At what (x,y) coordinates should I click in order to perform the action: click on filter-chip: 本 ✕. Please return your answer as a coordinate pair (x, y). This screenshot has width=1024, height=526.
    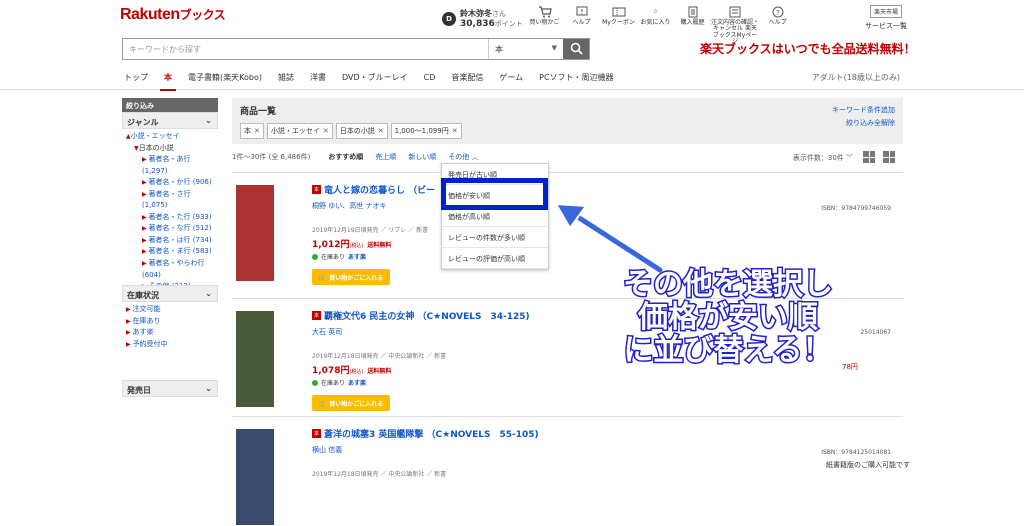
    Looking at the image, I should click on (252, 131).